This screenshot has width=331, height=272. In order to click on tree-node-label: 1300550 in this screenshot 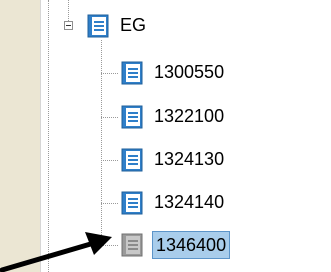, I will do `click(189, 72)`.